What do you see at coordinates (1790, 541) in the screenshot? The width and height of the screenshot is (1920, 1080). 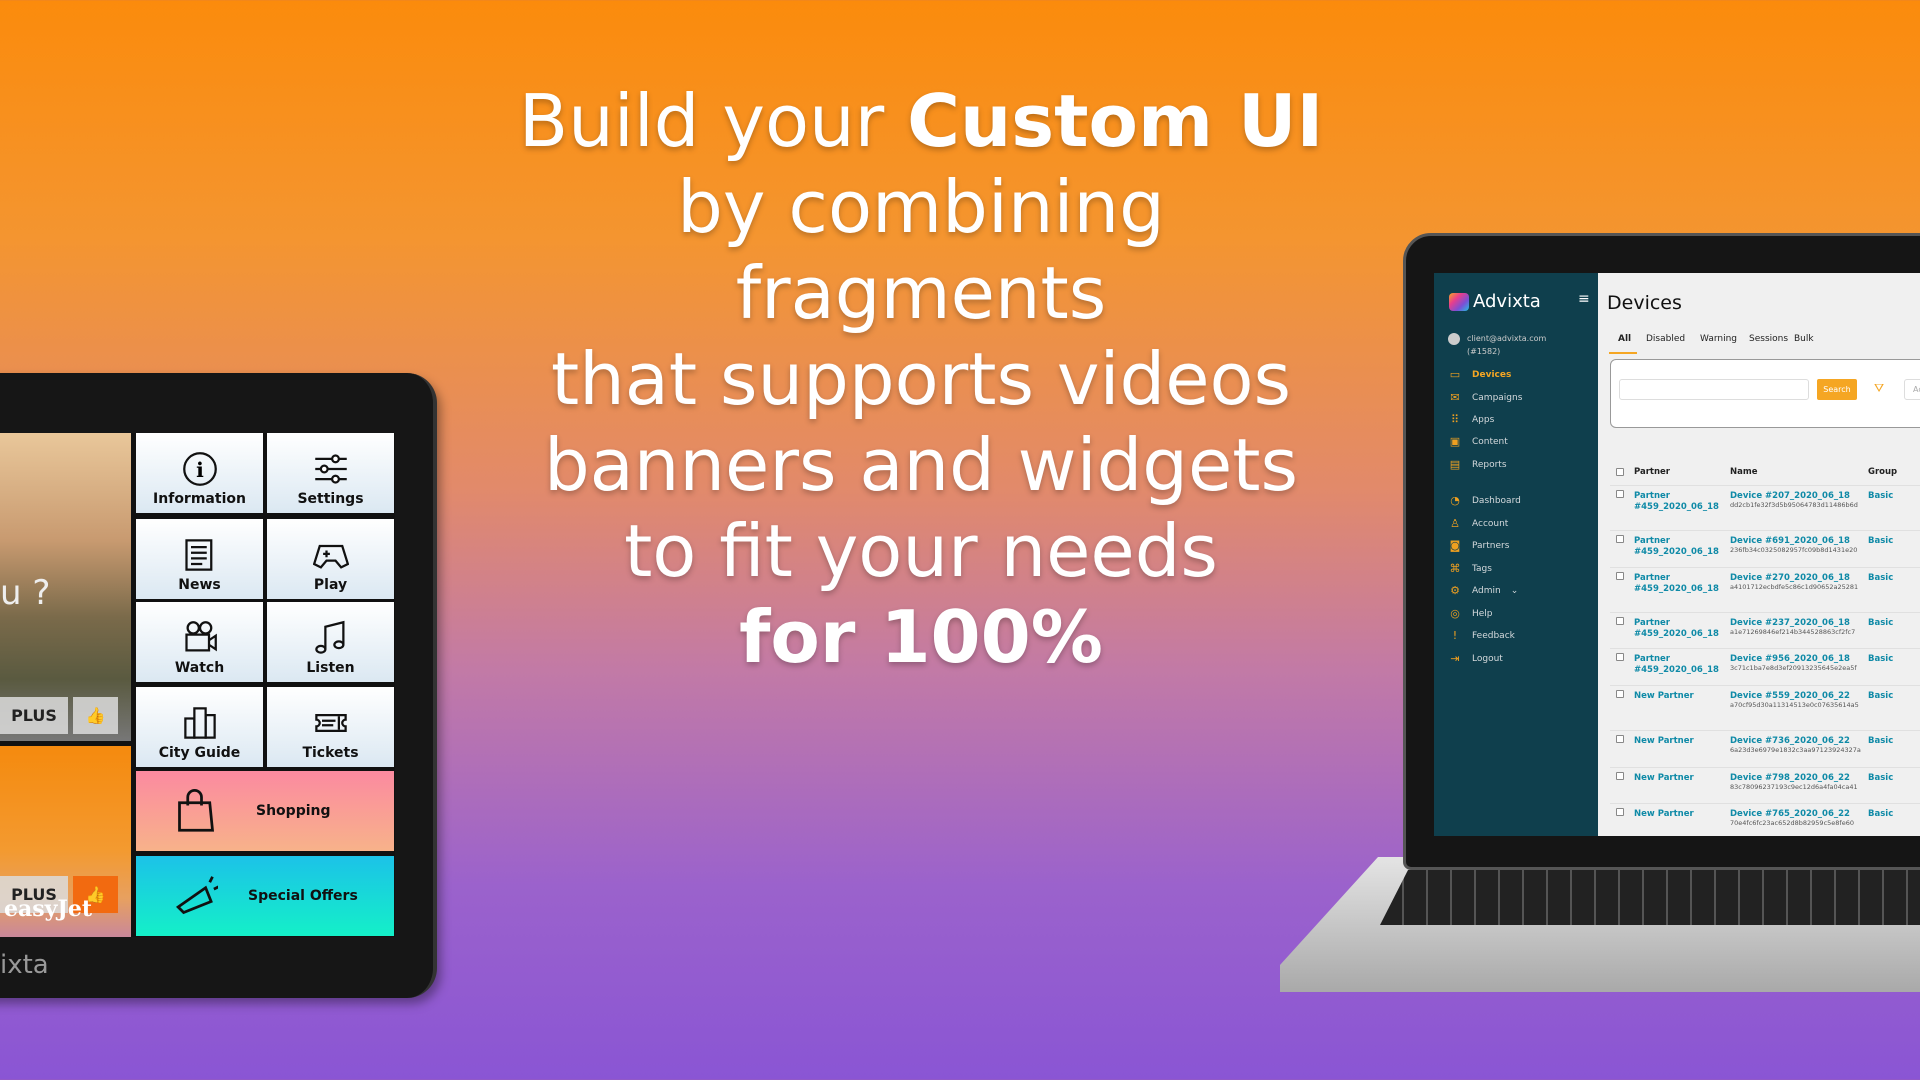 I see `device-name-link: Device #691_2020_06_18` at bounding box center [1790, 541].